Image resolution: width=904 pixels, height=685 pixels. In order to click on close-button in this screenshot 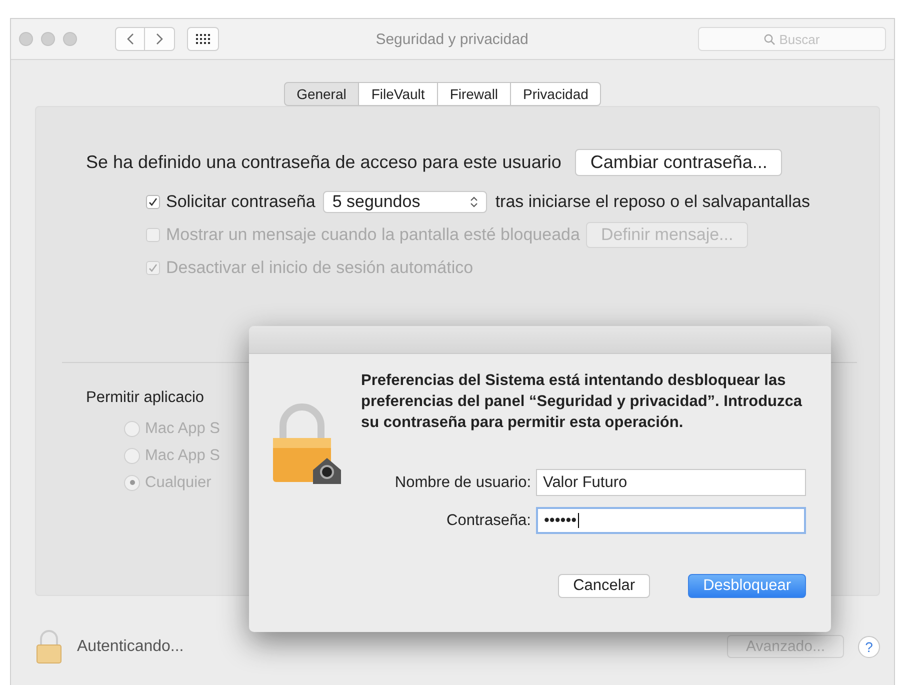, I will do `click(26, 39)`.